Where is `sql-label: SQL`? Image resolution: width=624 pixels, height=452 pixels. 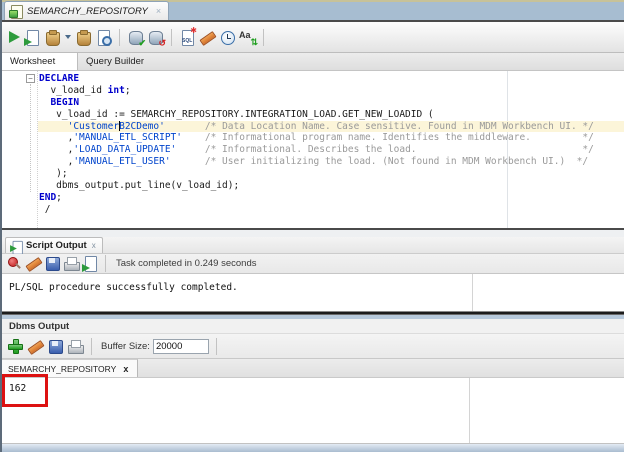
sql-label: SQL is located at coordinates (187, 40).